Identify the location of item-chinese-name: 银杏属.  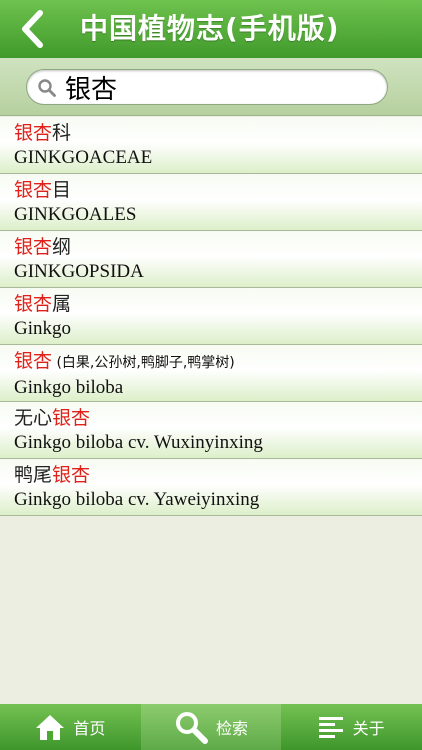
(218, 304).